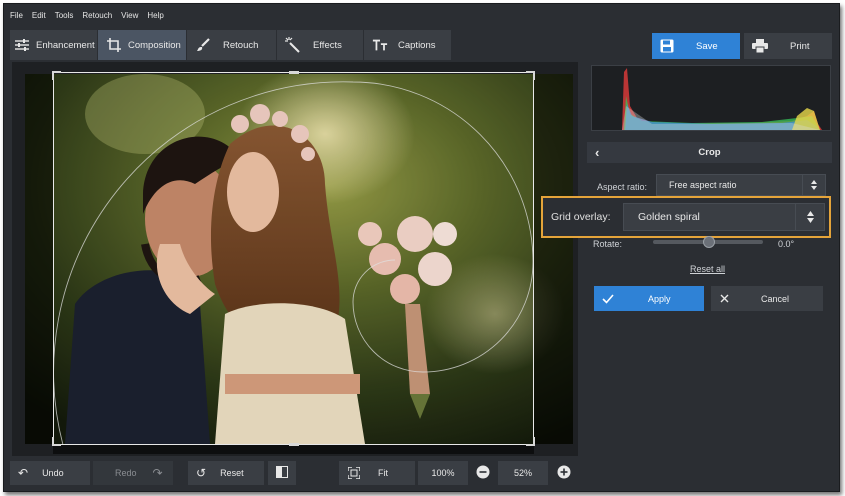  I want to click on reset-all-link: Reset all, so click(707, 269).